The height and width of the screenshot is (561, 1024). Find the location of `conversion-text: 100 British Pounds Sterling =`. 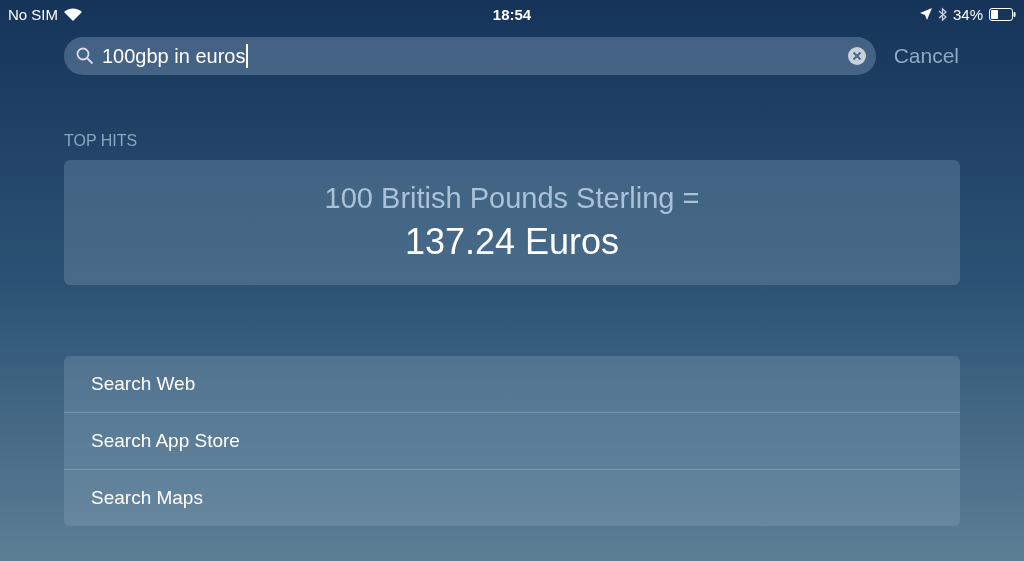

conversion-text: 100 British Pounds Sterling = is located at coordinates (512, 198).